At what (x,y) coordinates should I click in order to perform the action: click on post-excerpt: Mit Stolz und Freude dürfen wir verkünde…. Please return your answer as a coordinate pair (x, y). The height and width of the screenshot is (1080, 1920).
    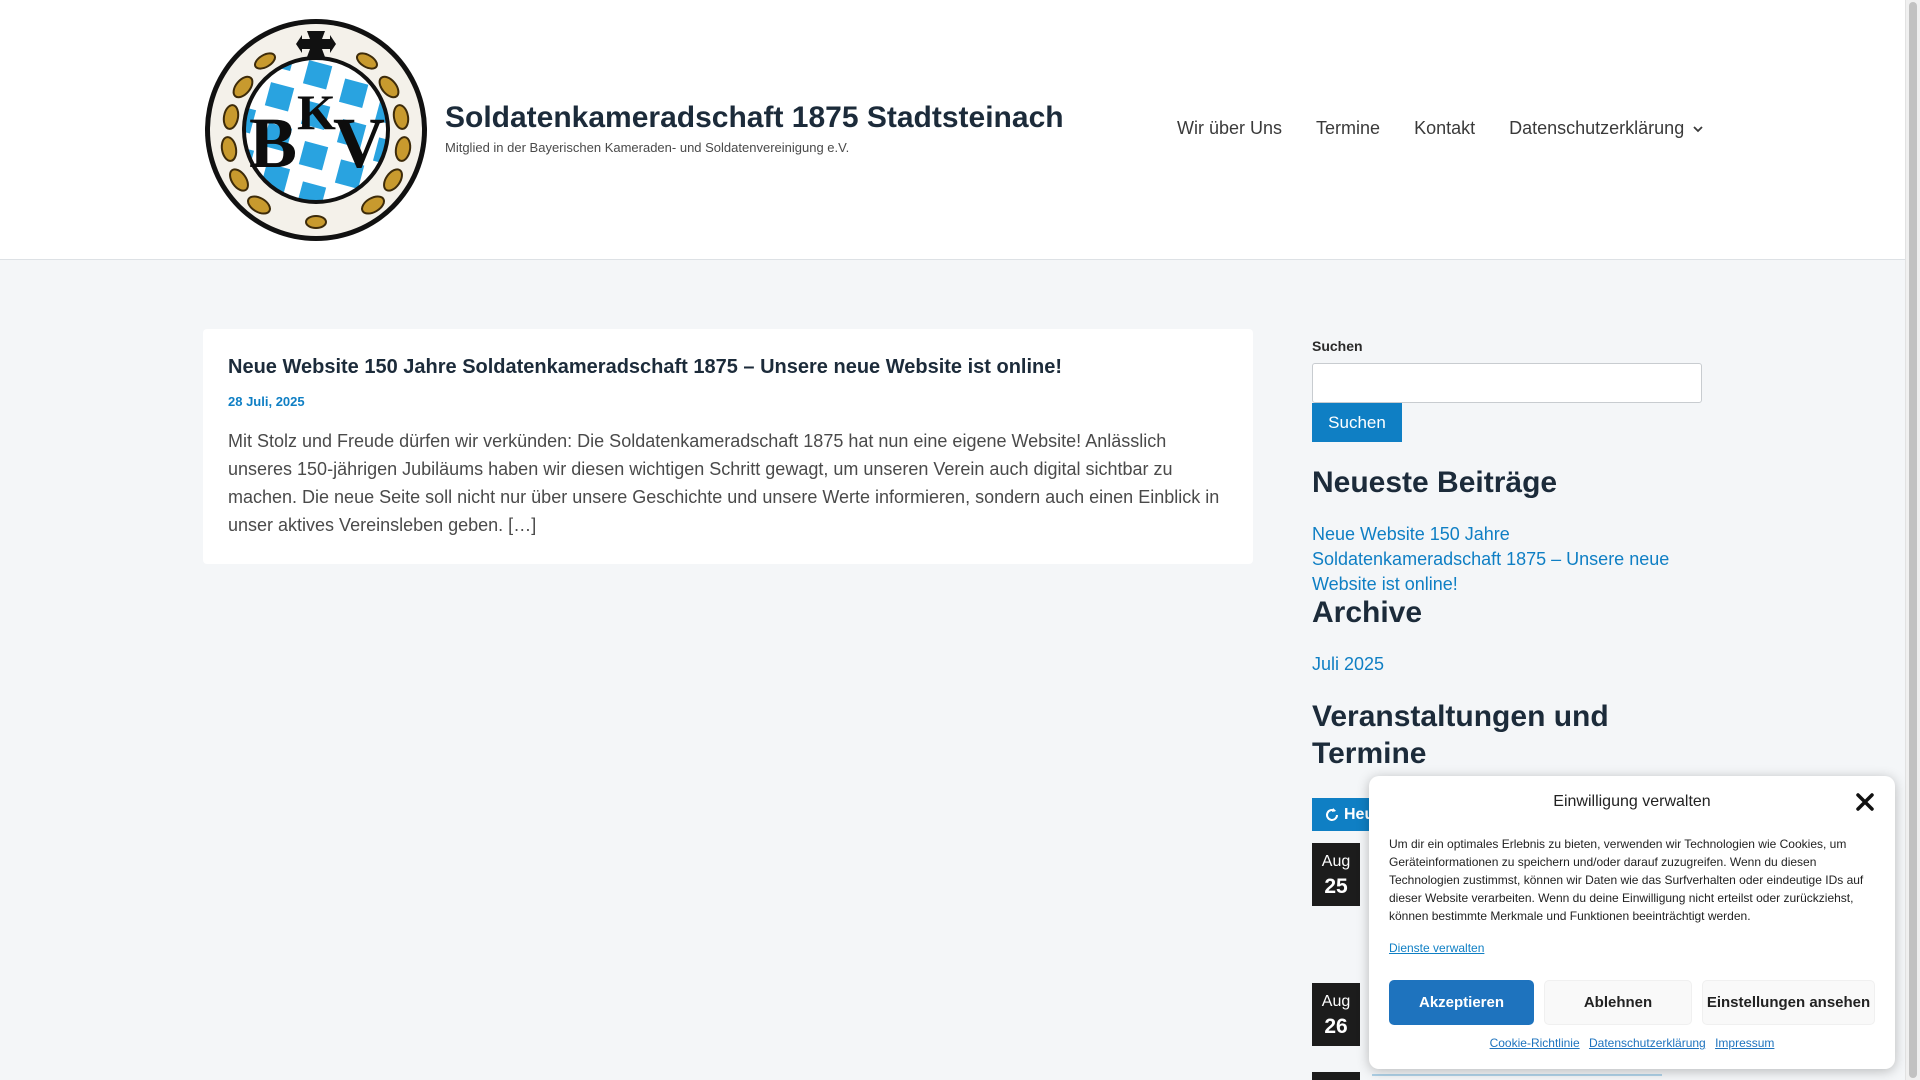
    Looking at the image, I should click on (724, 483).